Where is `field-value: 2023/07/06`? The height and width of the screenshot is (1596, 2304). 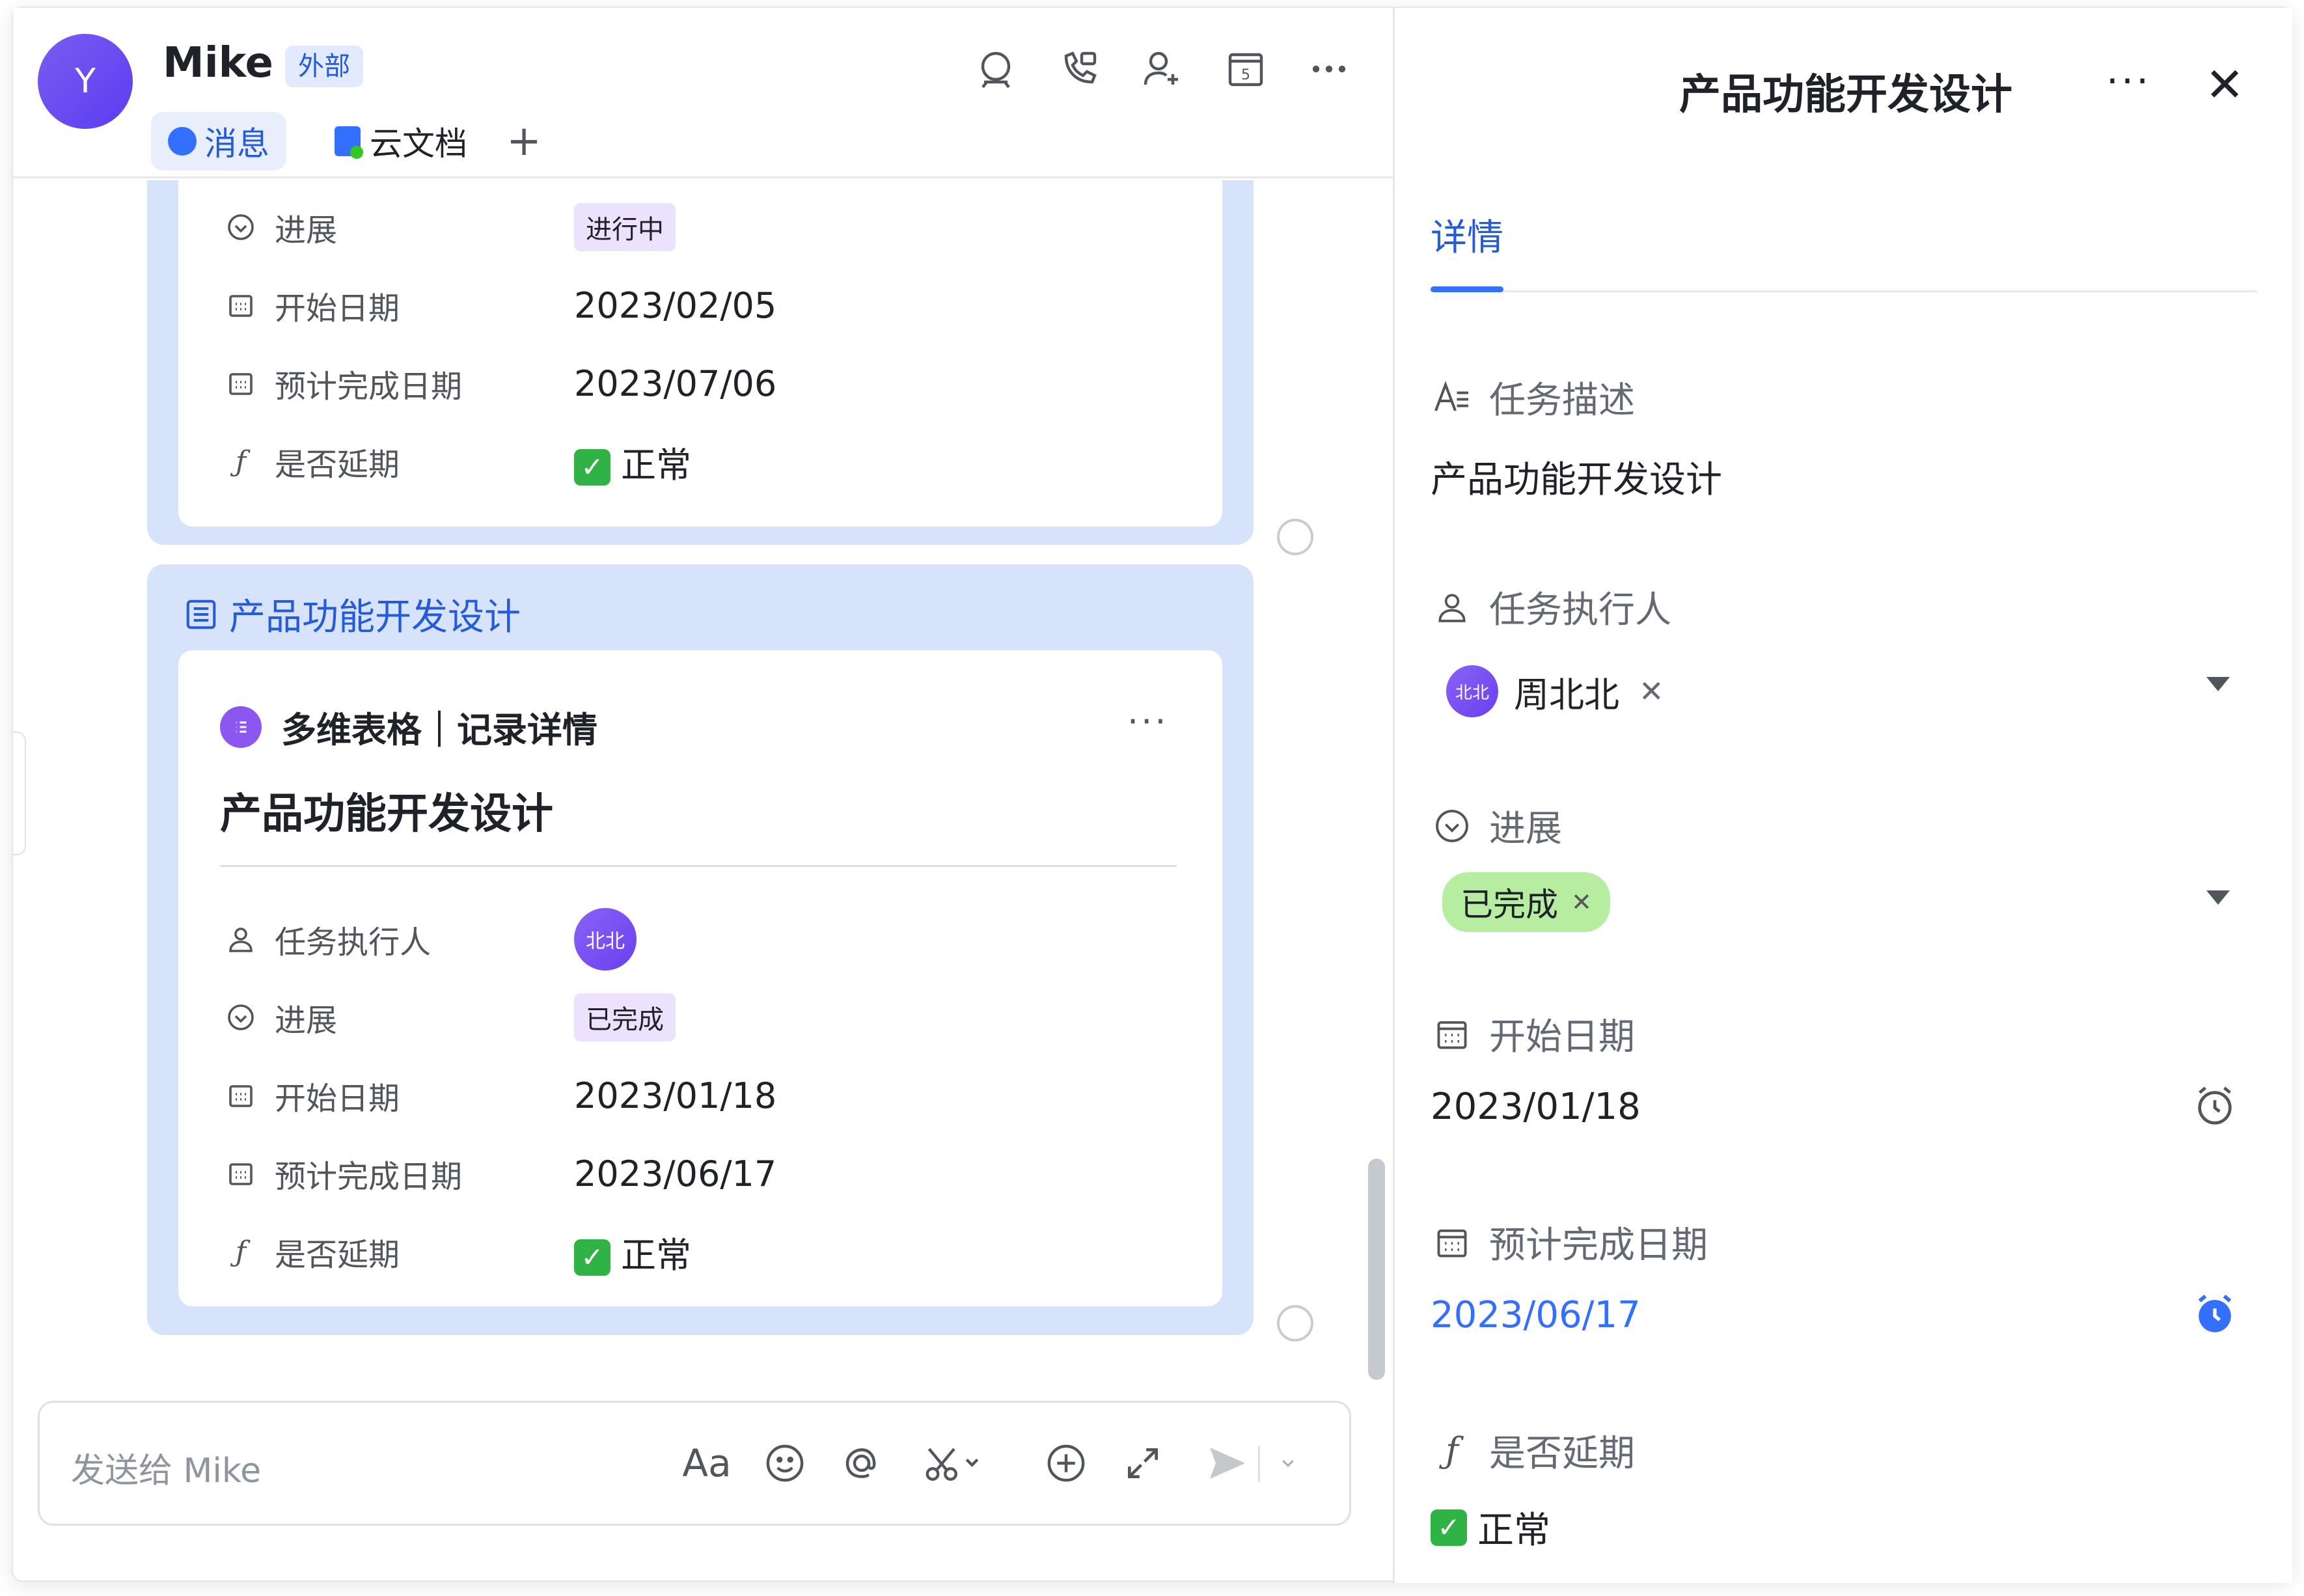
field-value: 2023/07/06 is located at coordinates (675, 383).